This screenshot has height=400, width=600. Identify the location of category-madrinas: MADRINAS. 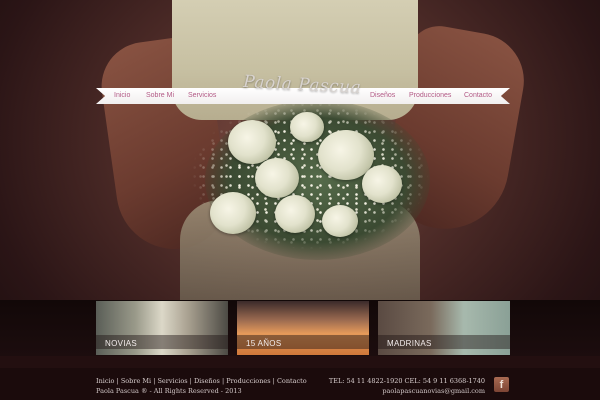
(444, 328).